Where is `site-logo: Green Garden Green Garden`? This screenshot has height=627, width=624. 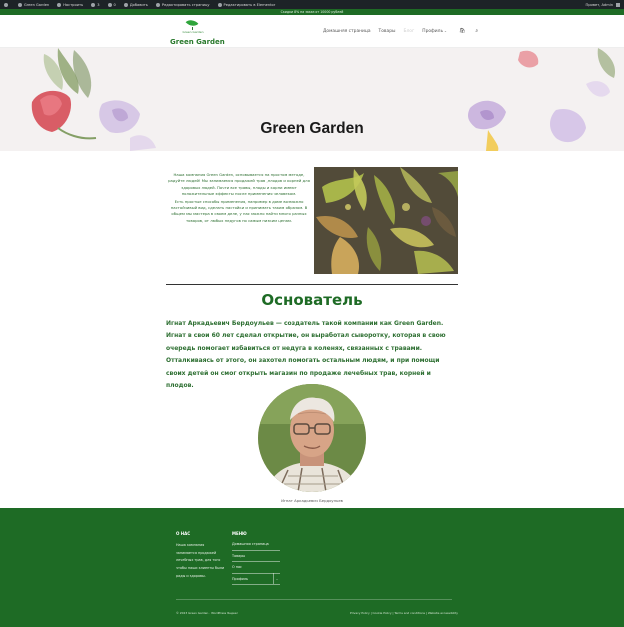
site-logo: Green Garden Green Garden is located at coordinates (196, 31).